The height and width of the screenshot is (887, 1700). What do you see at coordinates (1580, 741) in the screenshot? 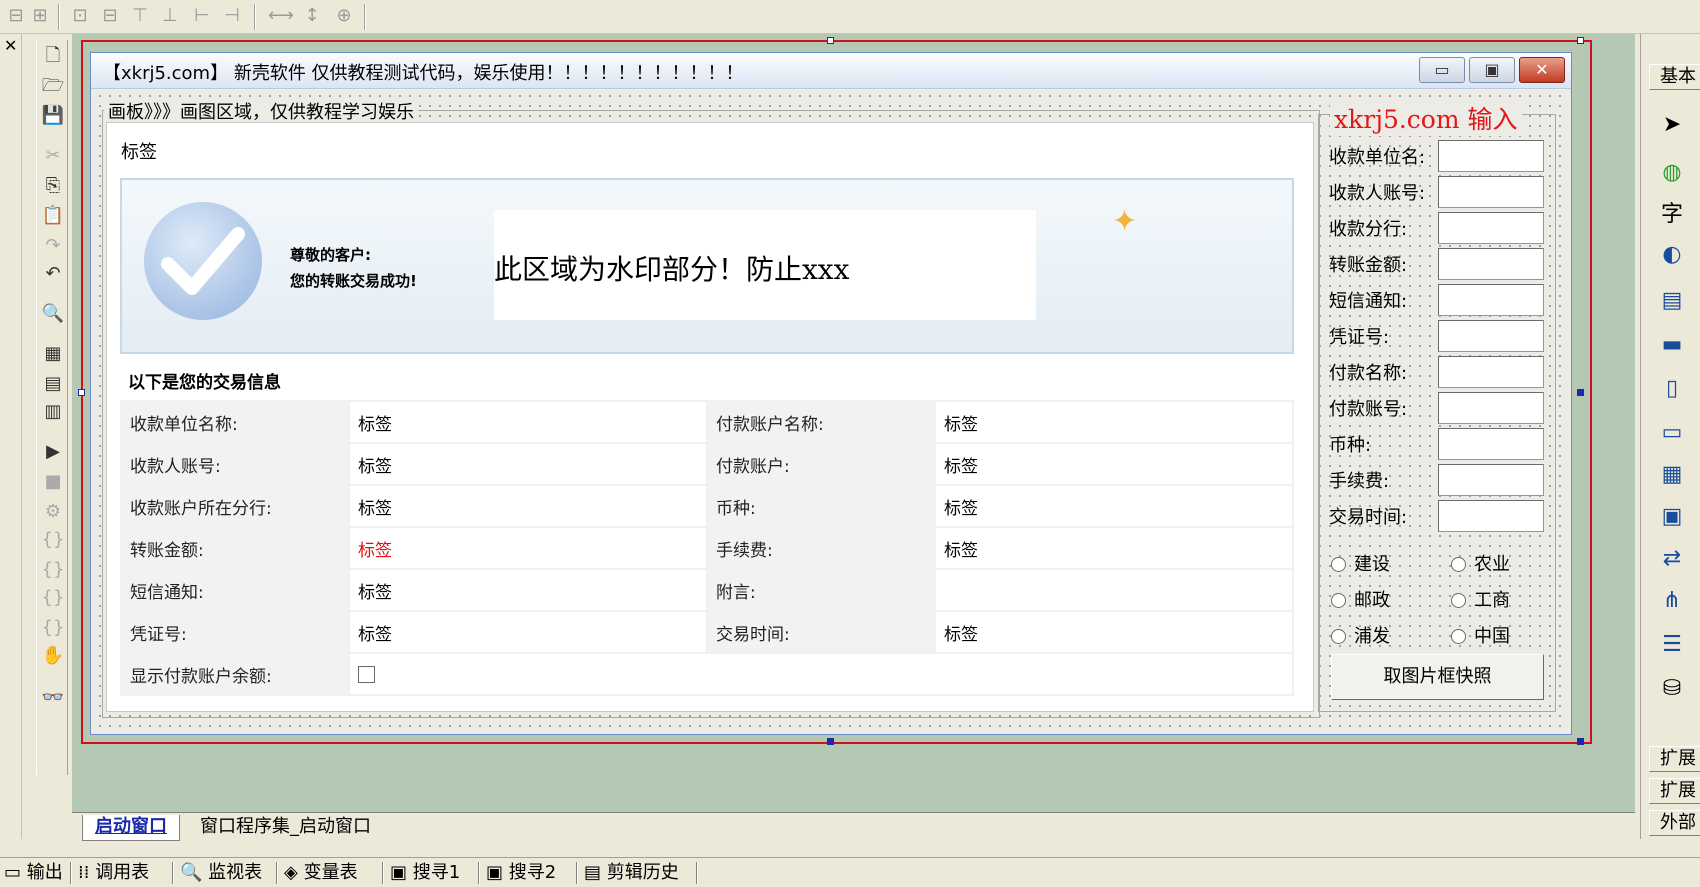
I see `resize-handle-bottom-right` at bounding box center [1580, 741].